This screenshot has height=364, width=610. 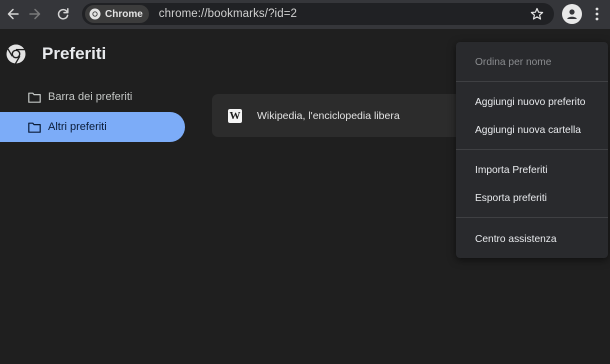 I want to click on sidebar-item-label: Altri preferiti, so click(x=77, y=127).